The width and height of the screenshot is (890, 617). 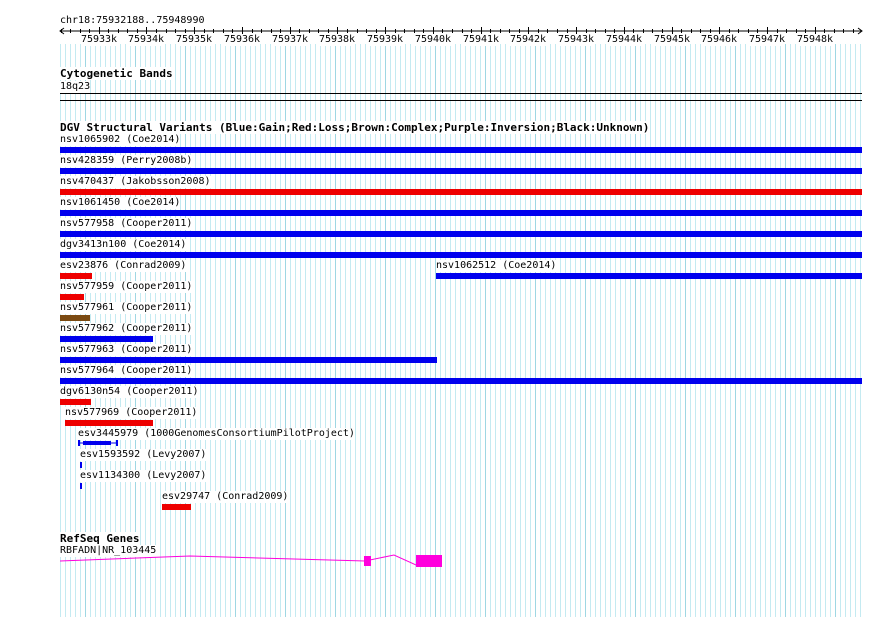 What do you see at coordinates (337, 40) in the screenshot?
I see `ruler-tick-label: 75938k` at bounding box center [337, 40].